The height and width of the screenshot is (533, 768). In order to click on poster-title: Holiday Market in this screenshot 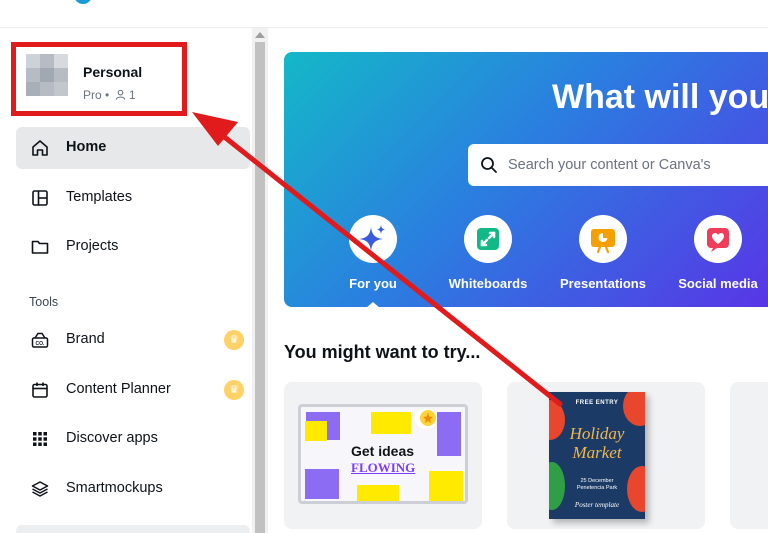, I will do `click(597, 443)`.